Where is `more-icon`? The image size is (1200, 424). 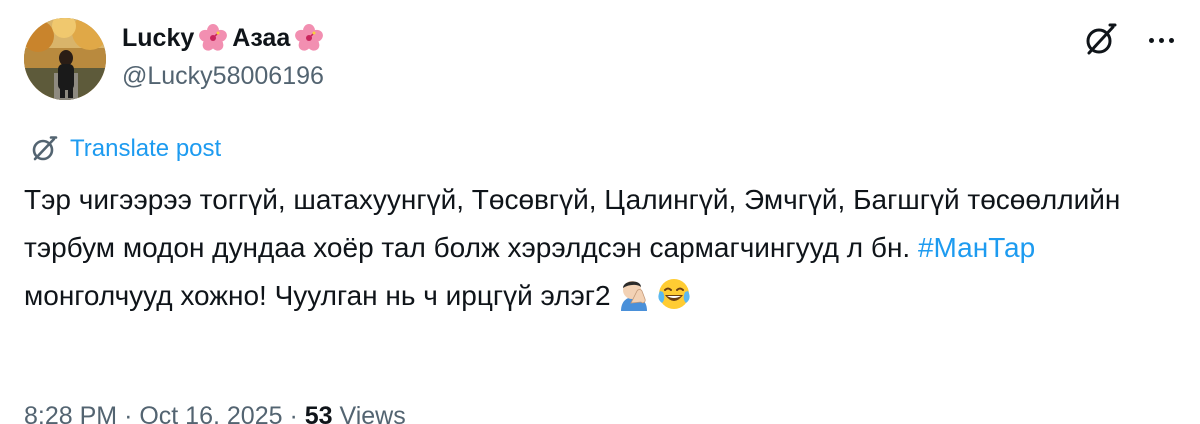 more-icon is located at coordinates (1161, 40).